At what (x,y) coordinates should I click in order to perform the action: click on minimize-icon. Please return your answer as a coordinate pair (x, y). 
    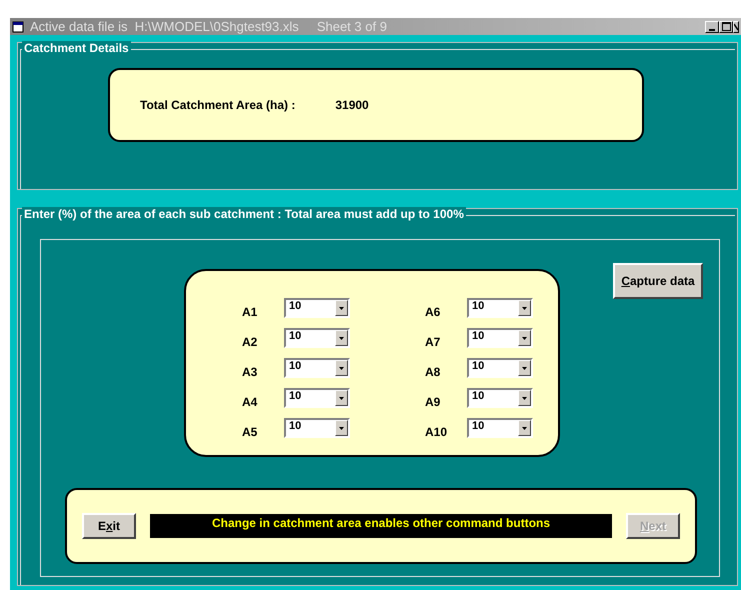
    Looking at the image, I should click on (712, 29).